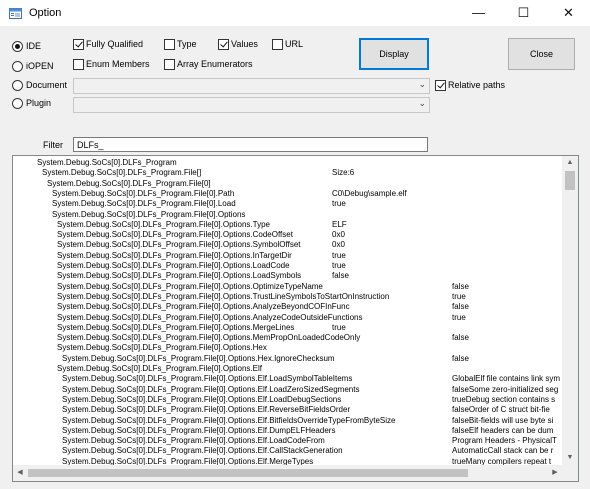 The width and height of the screenshot is (590, 489). What do you see at coordinates (541, 54) in the screenshot?
I see `close-button: Close` at bounding box center [541, 54].